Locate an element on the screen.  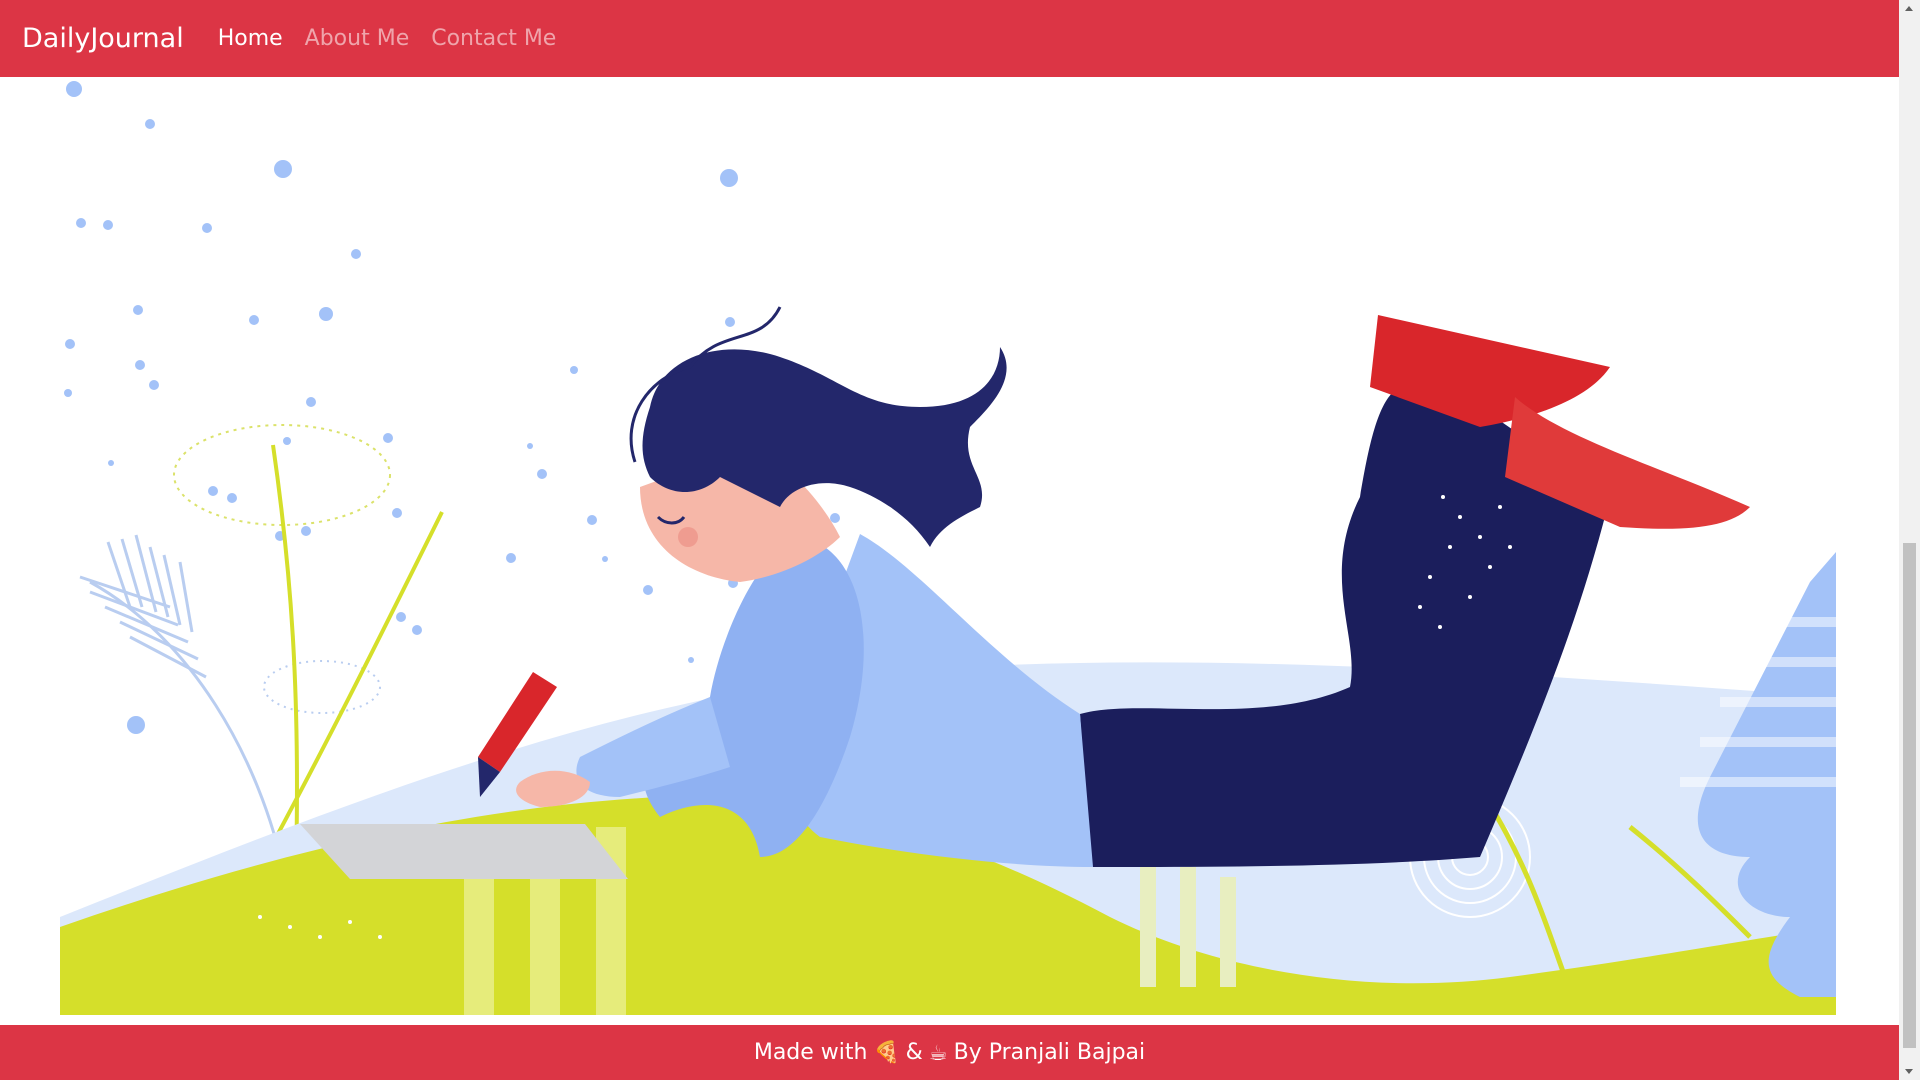
footer-suffix: By Pranjali Bajpai is located at coordinates (1049, 1052).